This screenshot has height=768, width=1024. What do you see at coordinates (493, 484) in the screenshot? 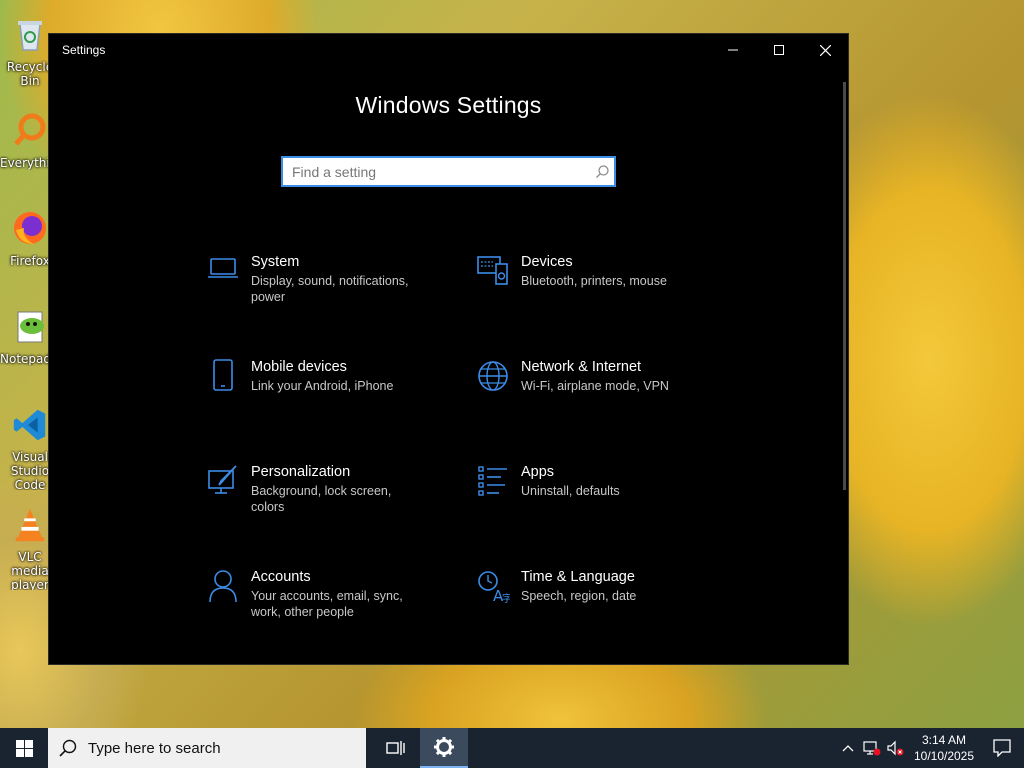
I see `apps-list-icon` at bounding box center [493, 484].